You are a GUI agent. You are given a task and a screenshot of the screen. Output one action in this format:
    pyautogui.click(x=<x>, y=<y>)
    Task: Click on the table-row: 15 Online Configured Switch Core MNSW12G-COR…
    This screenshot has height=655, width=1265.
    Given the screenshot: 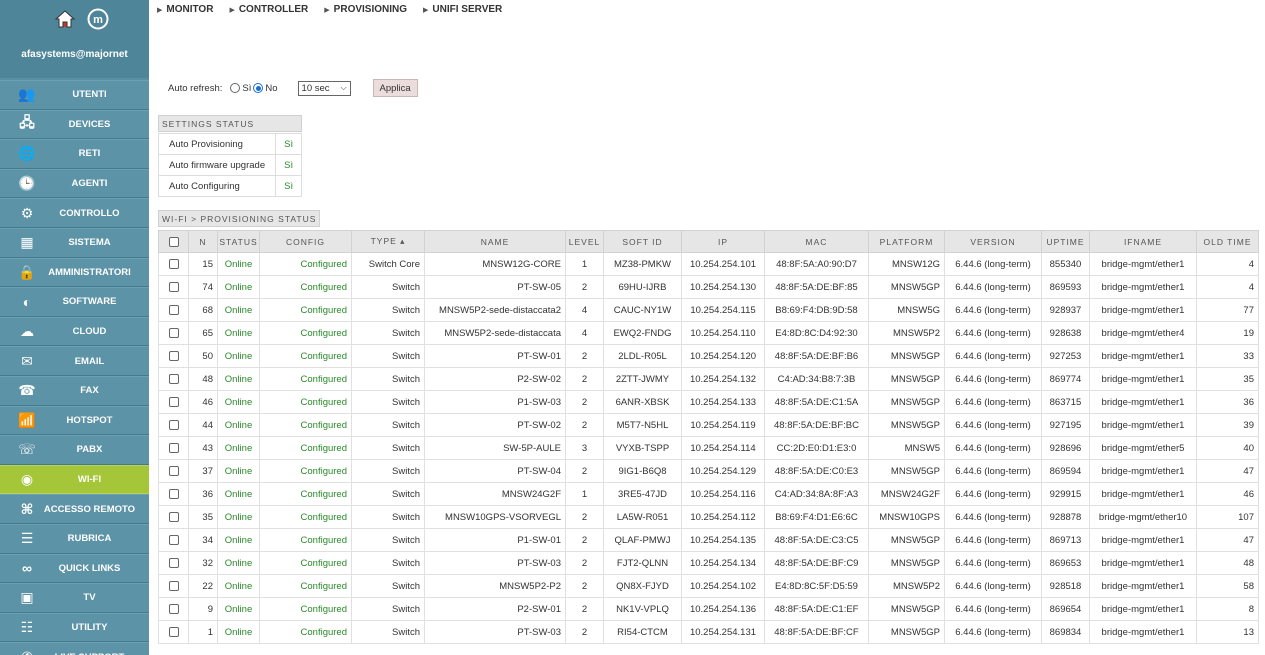 What is the action you would take?
    pyautogui.click(x=708, y=264)
    